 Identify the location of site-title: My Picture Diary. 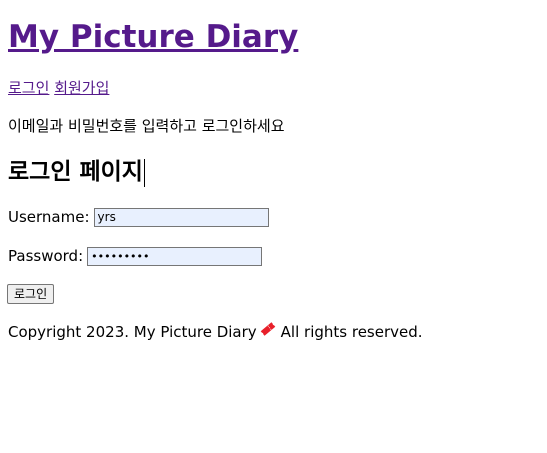
(153, 37).